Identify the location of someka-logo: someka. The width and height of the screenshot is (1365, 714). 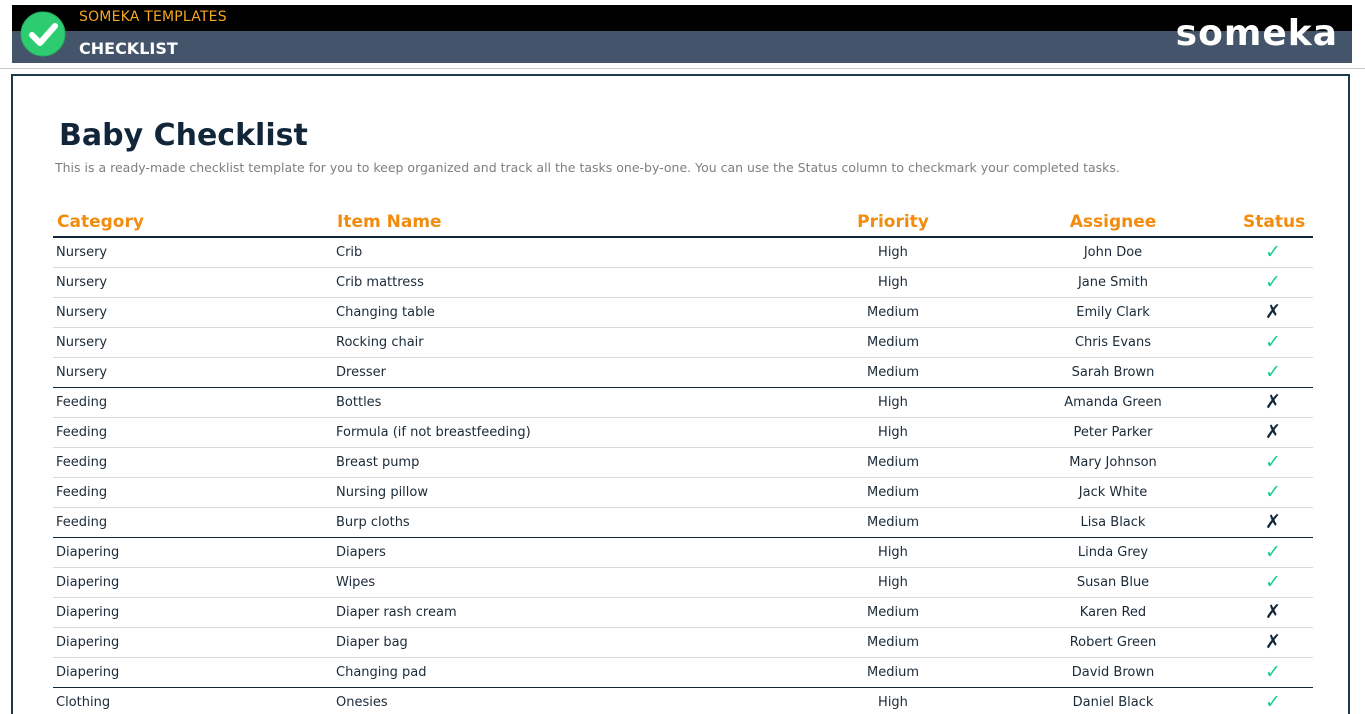
(1257, 33).